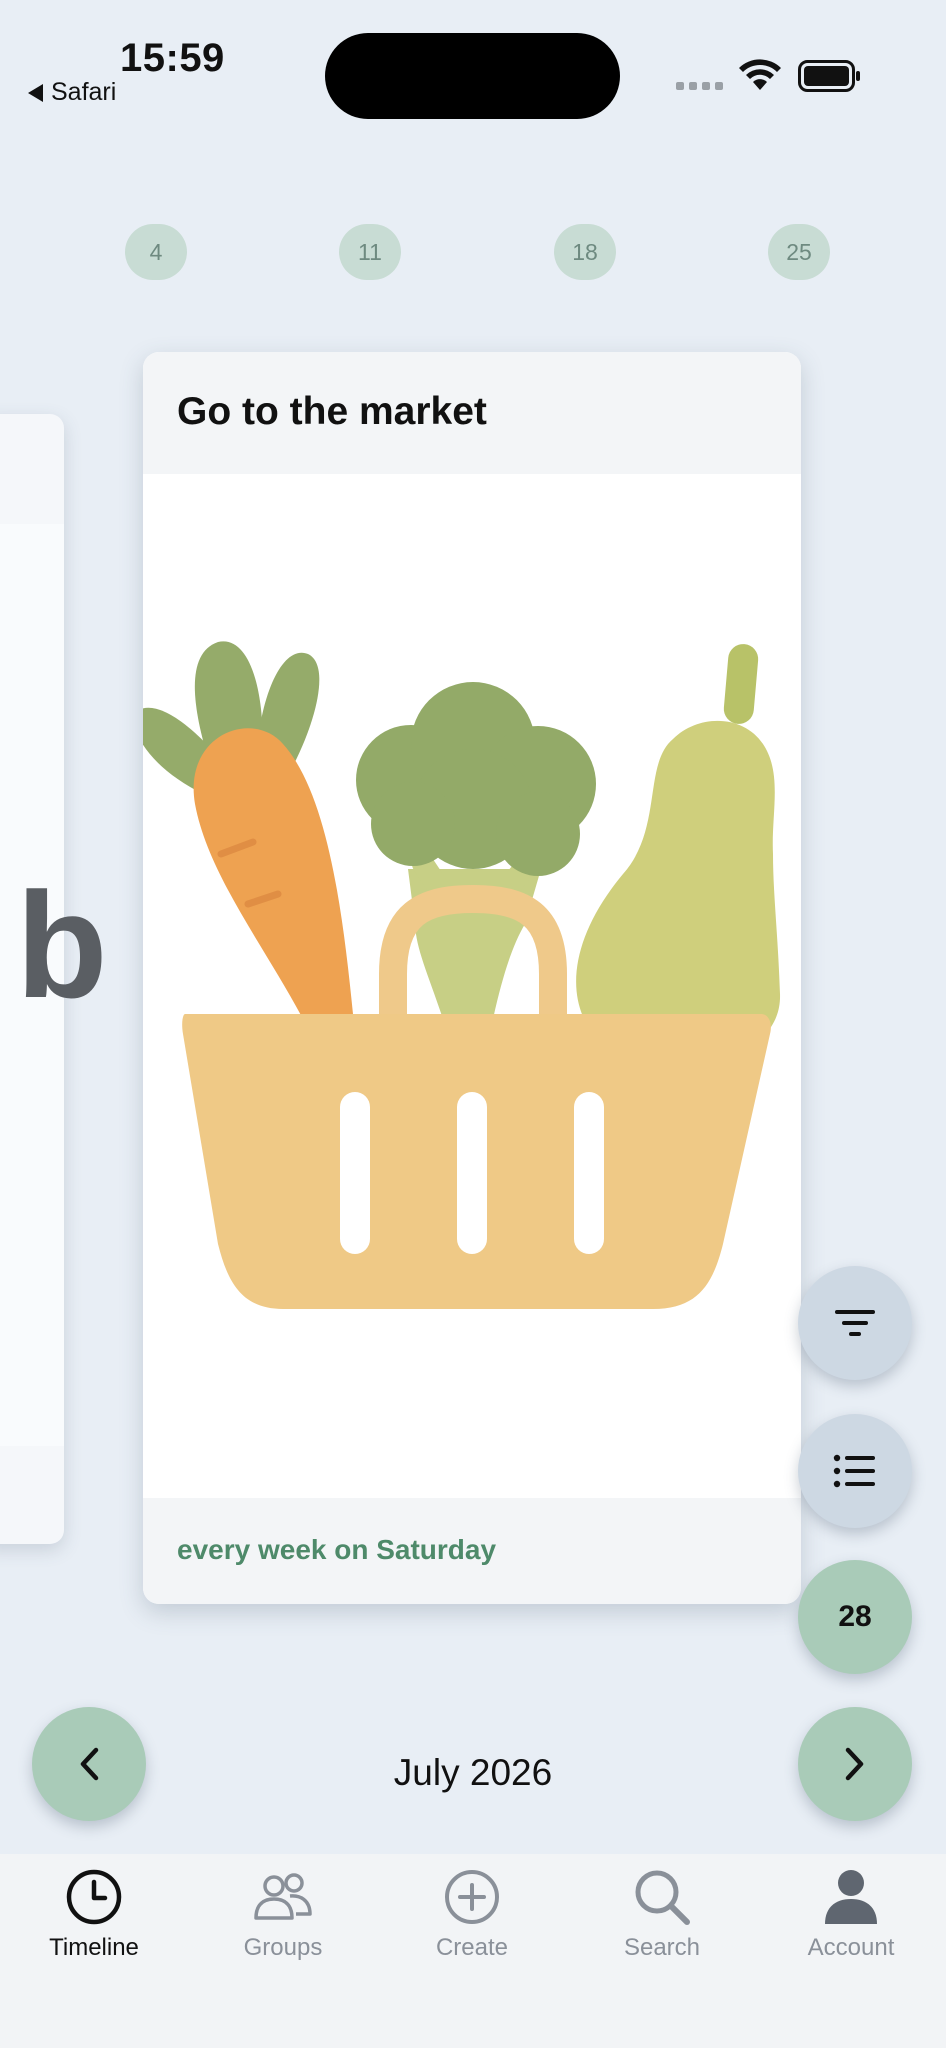 The width and height of the screenshot is (946, 2048). I want to click on back-to-safari: Safari, so click(72, 92).